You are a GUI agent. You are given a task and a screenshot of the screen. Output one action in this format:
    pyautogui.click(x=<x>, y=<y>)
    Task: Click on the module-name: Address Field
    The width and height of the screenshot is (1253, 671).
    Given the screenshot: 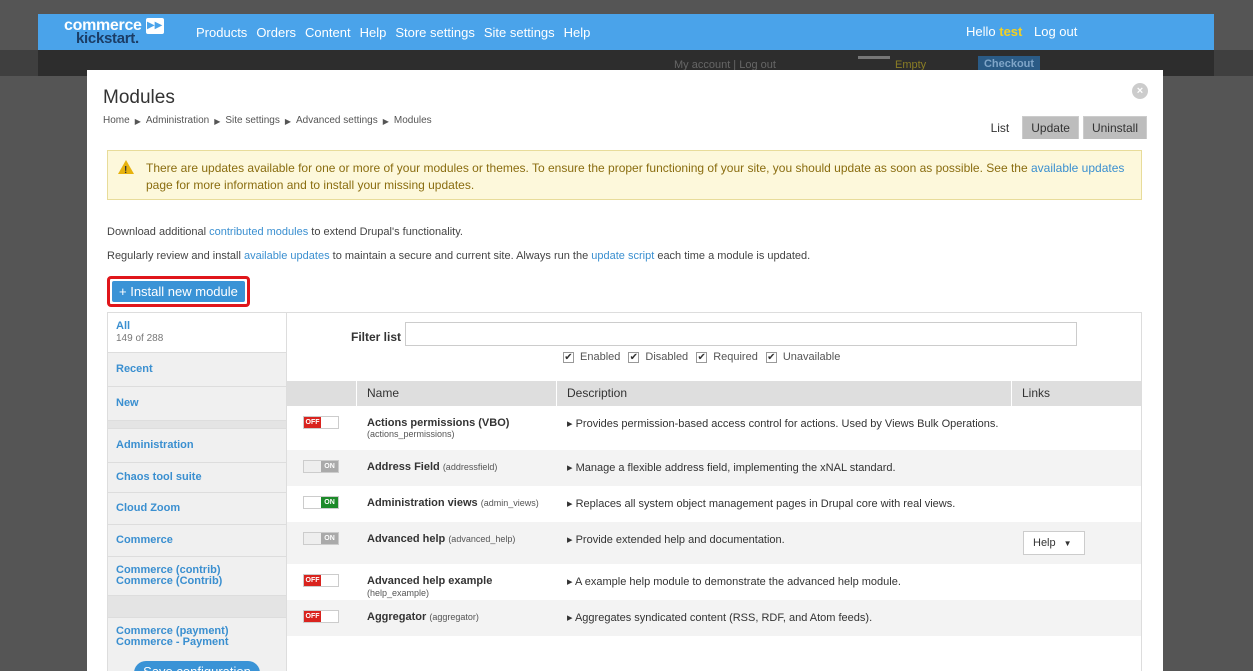 What is the action you would take?
    pyautogui.click(x=403, y=467)
    